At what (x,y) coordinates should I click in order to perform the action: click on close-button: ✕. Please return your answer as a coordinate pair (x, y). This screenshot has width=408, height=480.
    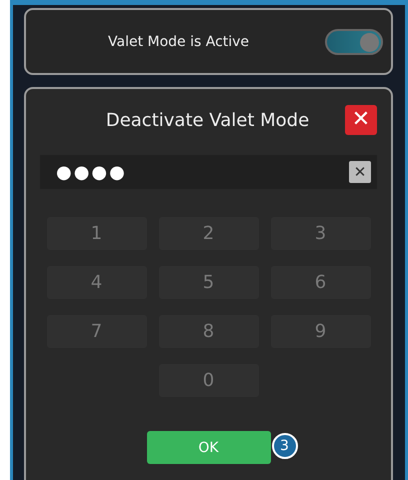
    Looking at the image, I should click on (361, 120).